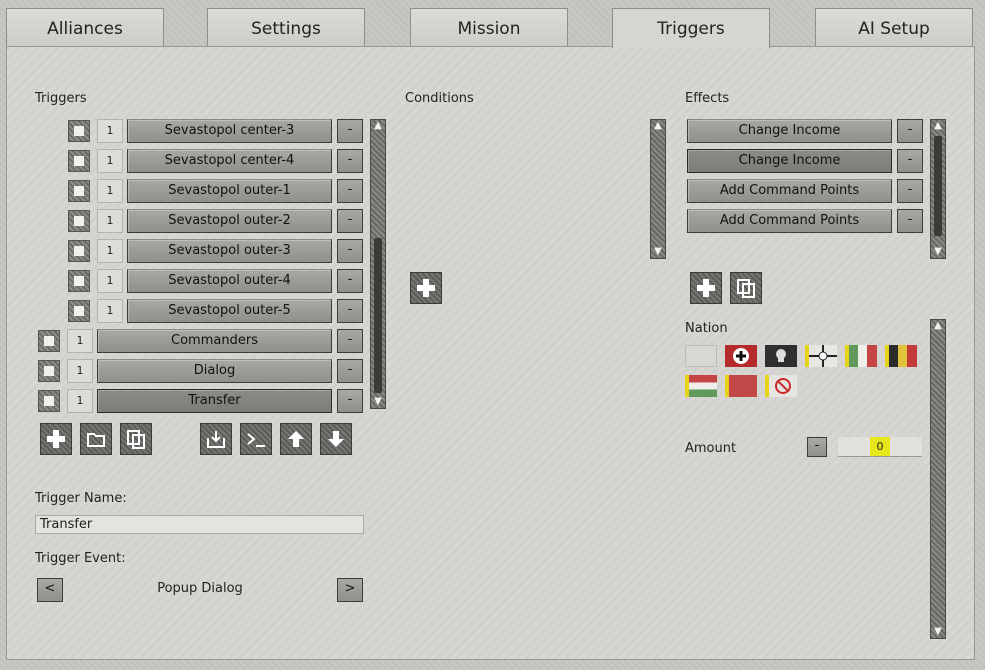 The width and height of the screenshot is (985, 670). Describe the element at coordinates (229, 251) in the screenshot. I see `trigger-item: Sevastopol outer-3` at that location.